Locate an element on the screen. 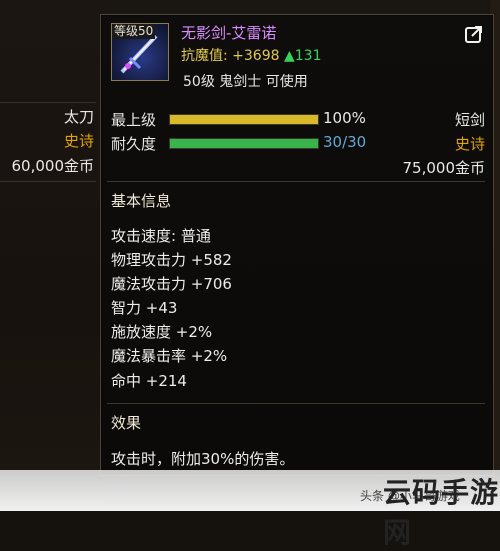  durability-bar is located at coordinates (244, 143).